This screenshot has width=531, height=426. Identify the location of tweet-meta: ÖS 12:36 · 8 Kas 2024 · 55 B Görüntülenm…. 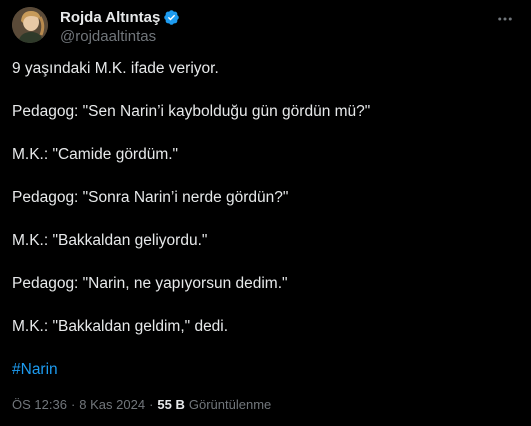
(141, 404).